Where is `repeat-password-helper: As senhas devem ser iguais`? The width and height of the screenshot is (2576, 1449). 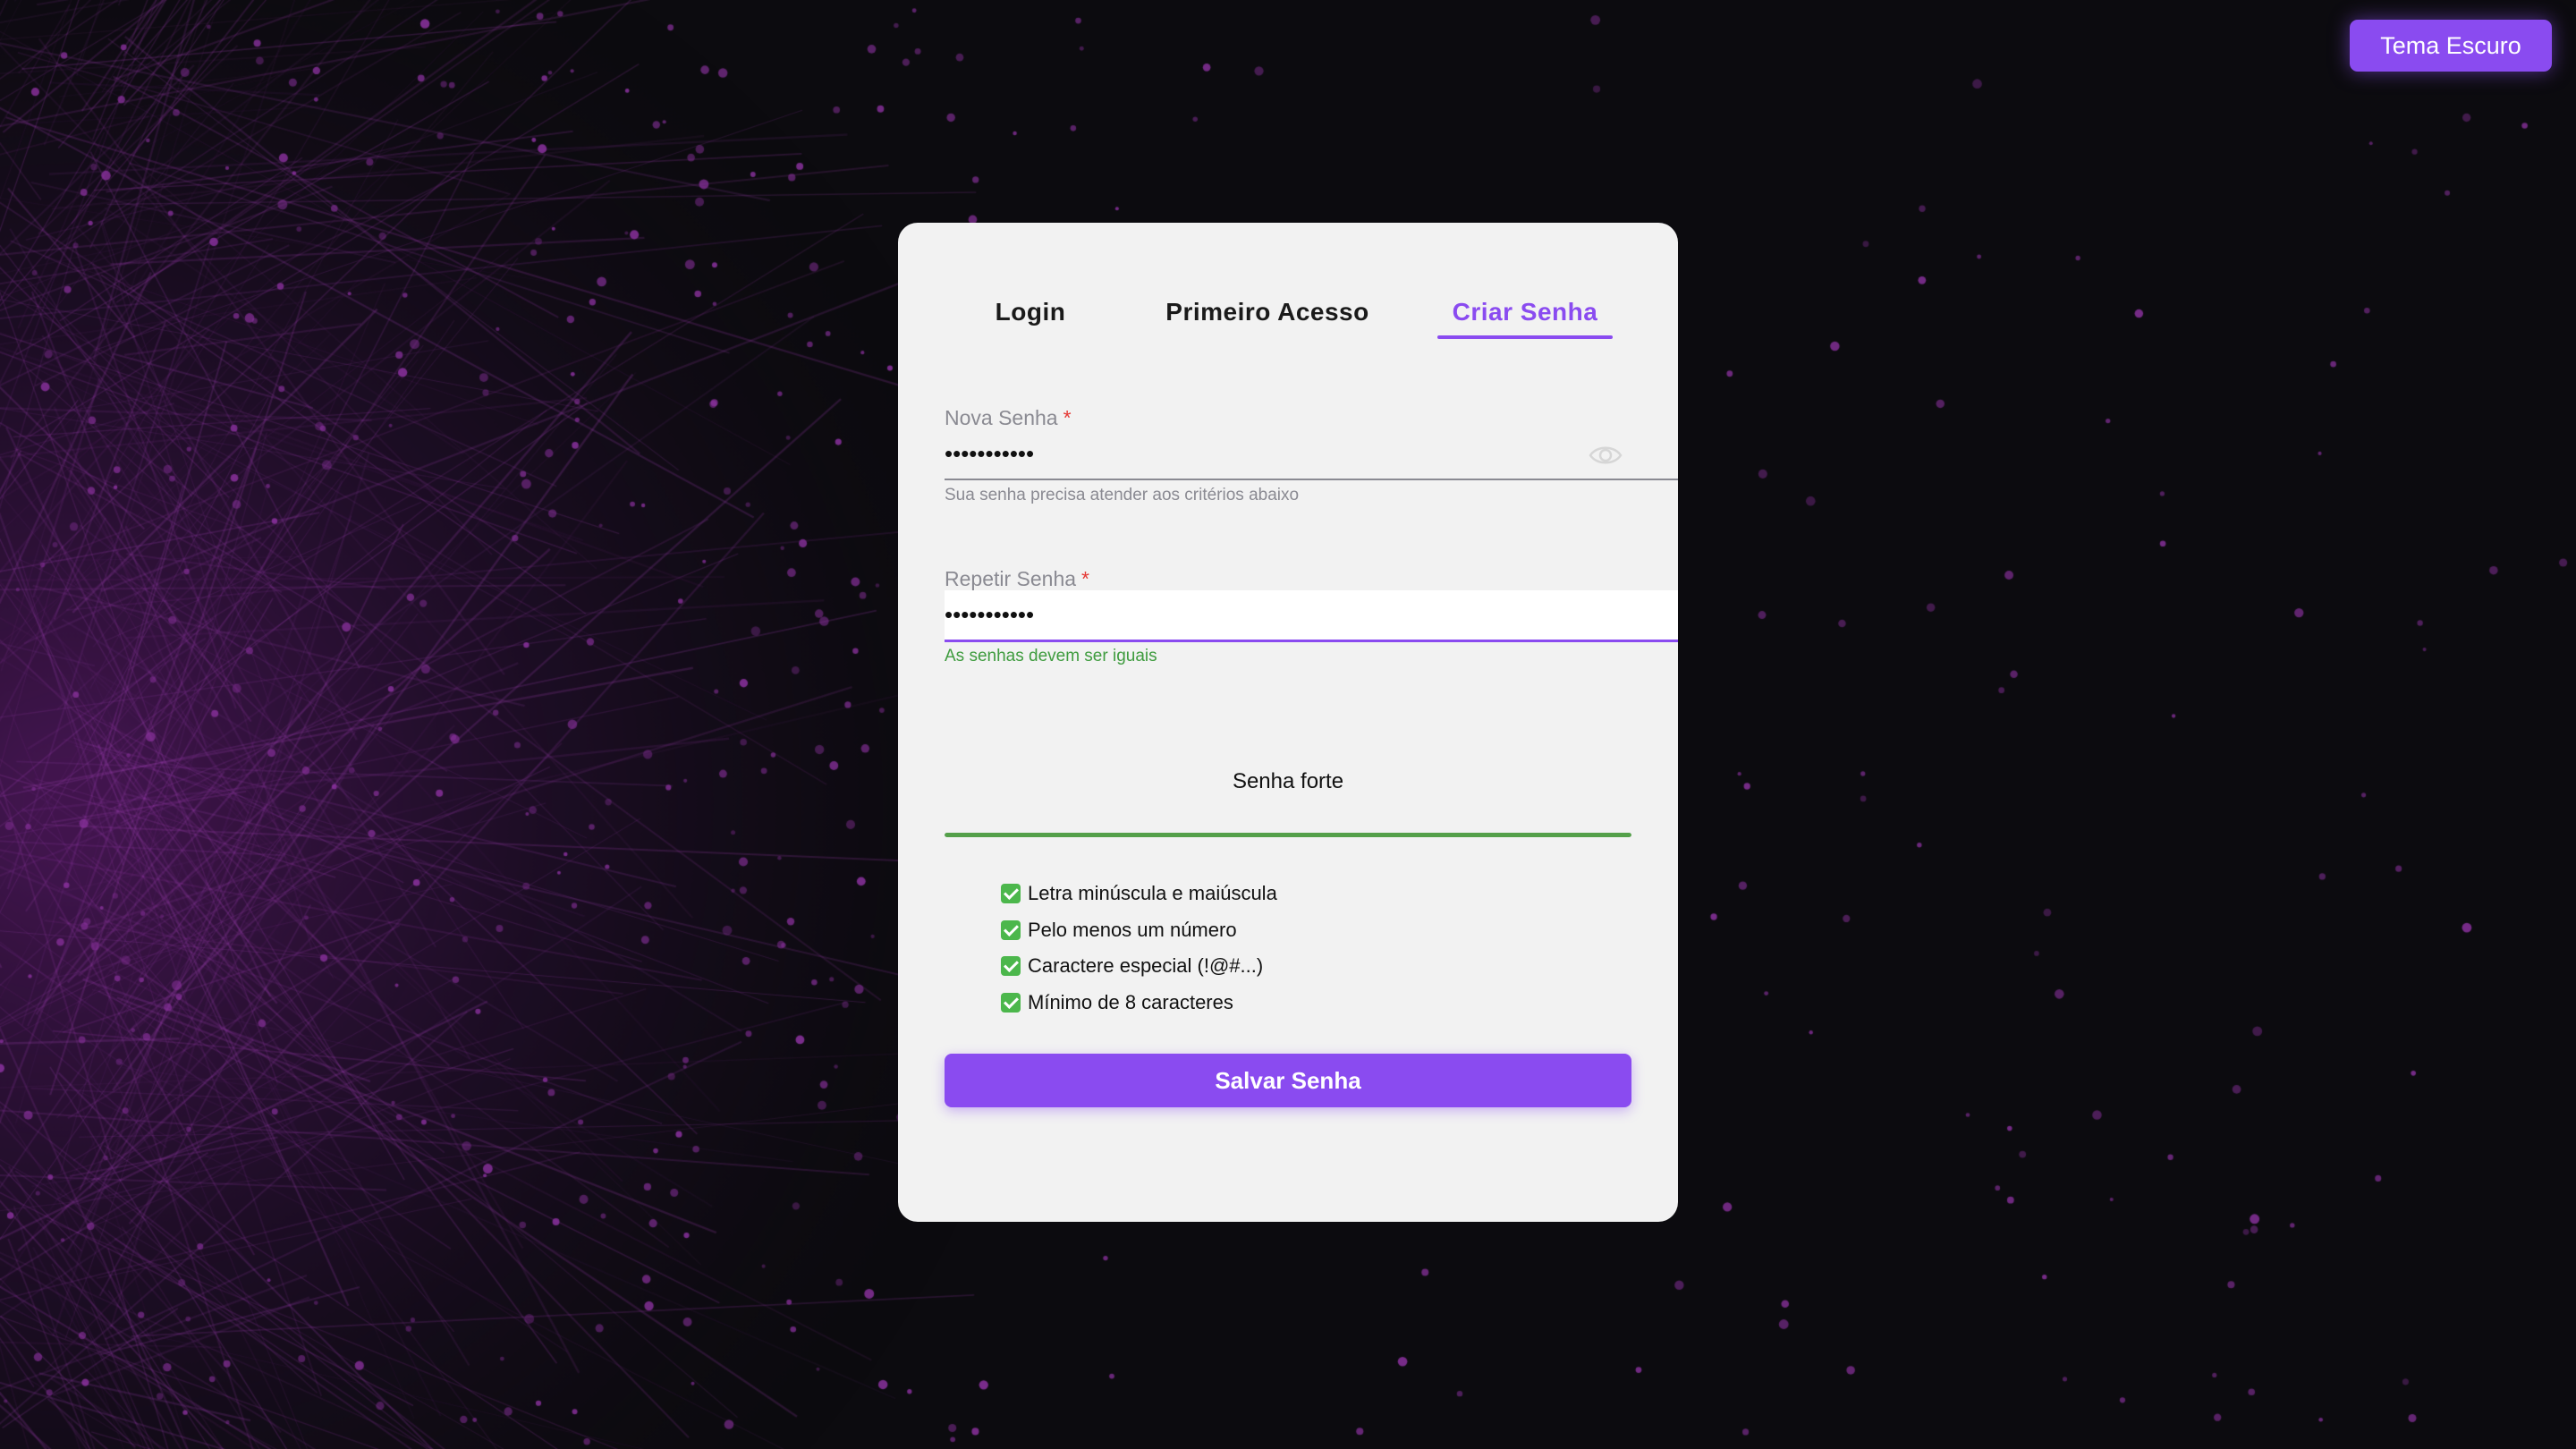 repeat-password-helper: As senhas devem ser iguais is located at coordinates (1051, 656).